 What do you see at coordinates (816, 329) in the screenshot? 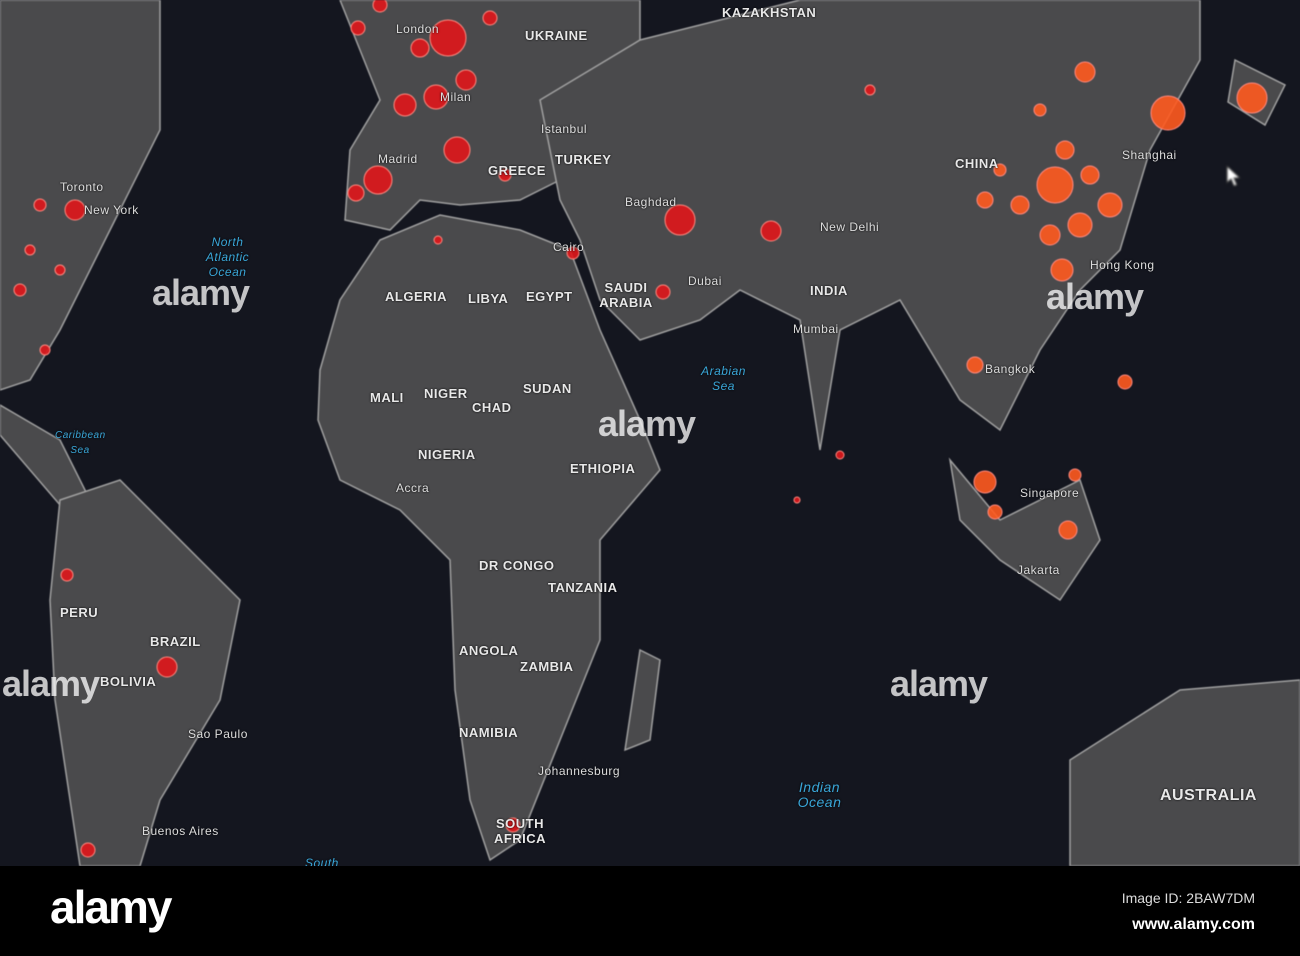
I see `city-mumbai: Mumbai` at bounding box center [816, 329].